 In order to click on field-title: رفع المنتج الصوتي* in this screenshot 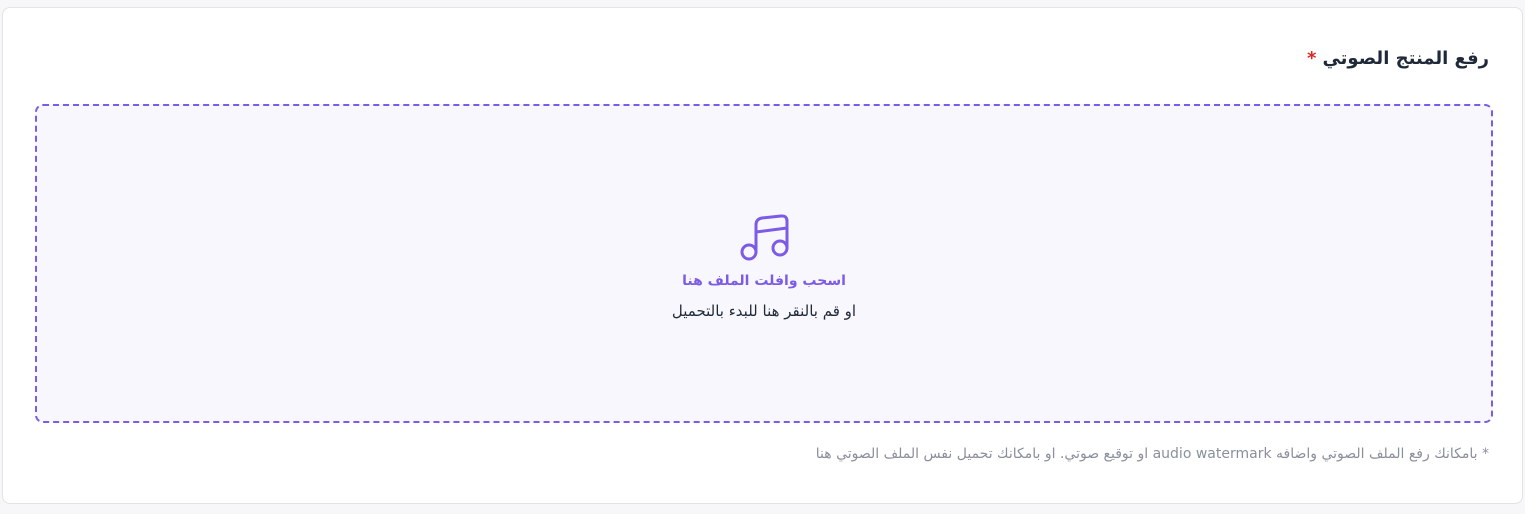, I will do `click(1398, 58)`.